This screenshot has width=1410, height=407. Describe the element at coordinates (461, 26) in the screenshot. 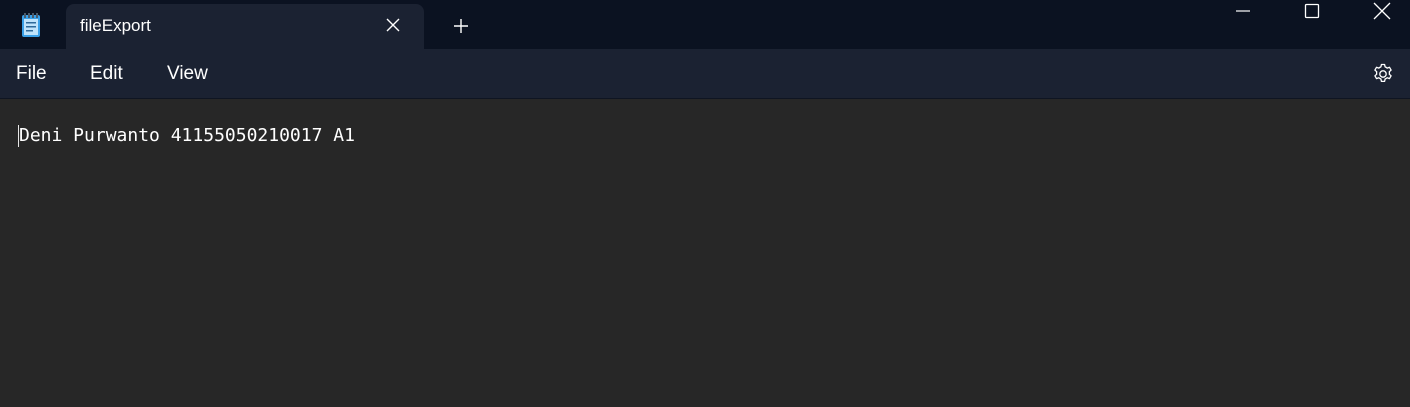

I see `plus-icon` at that location.